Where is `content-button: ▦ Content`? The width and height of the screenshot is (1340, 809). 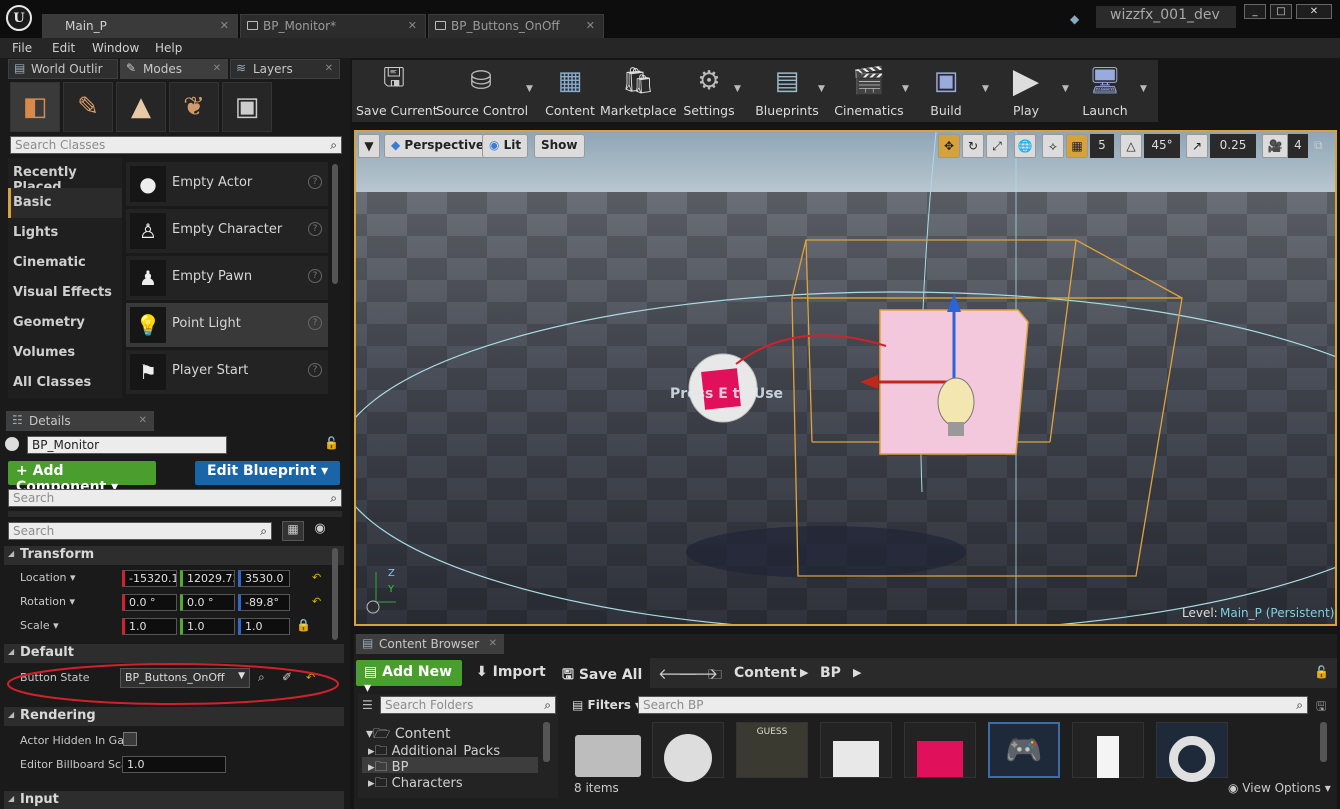 content-button: ▦ Content is located at coordinates (570, 91).